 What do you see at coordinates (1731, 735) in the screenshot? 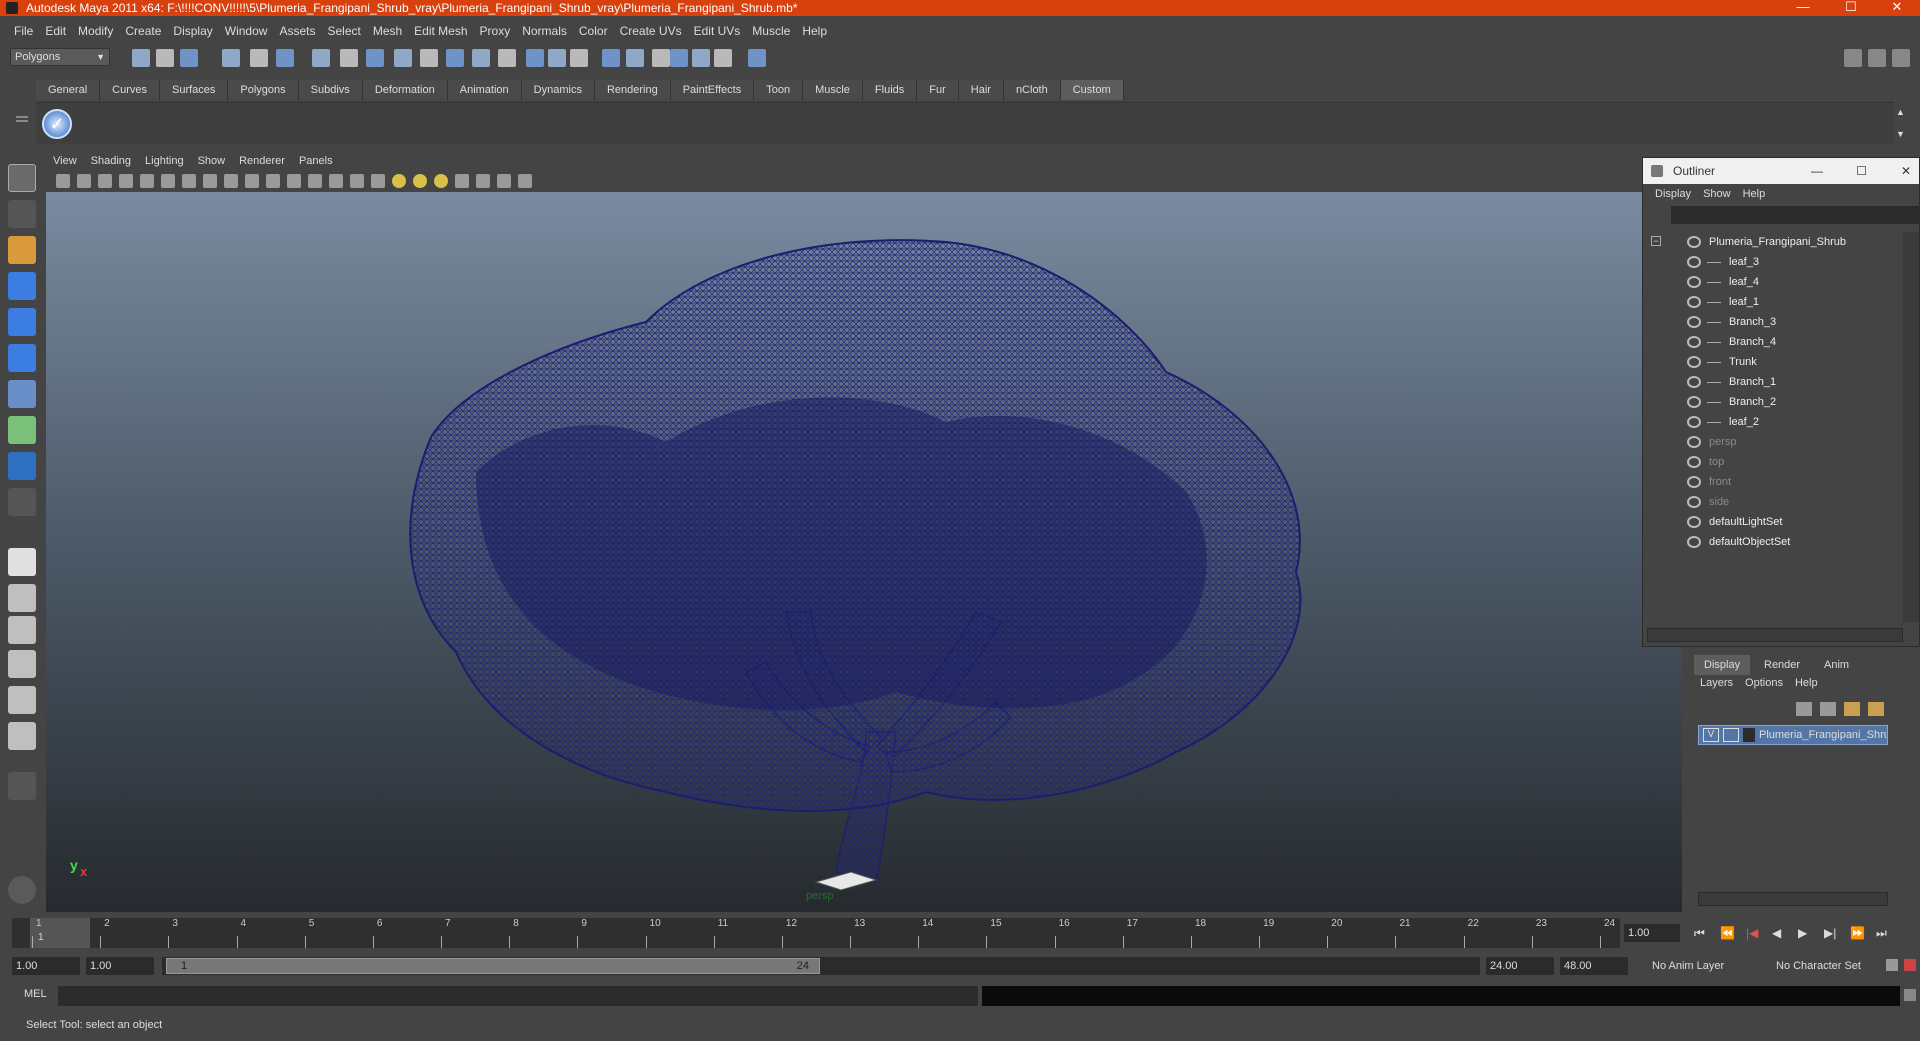
I see `layer-display-type-toggle` at bounding box center [1731, 735].